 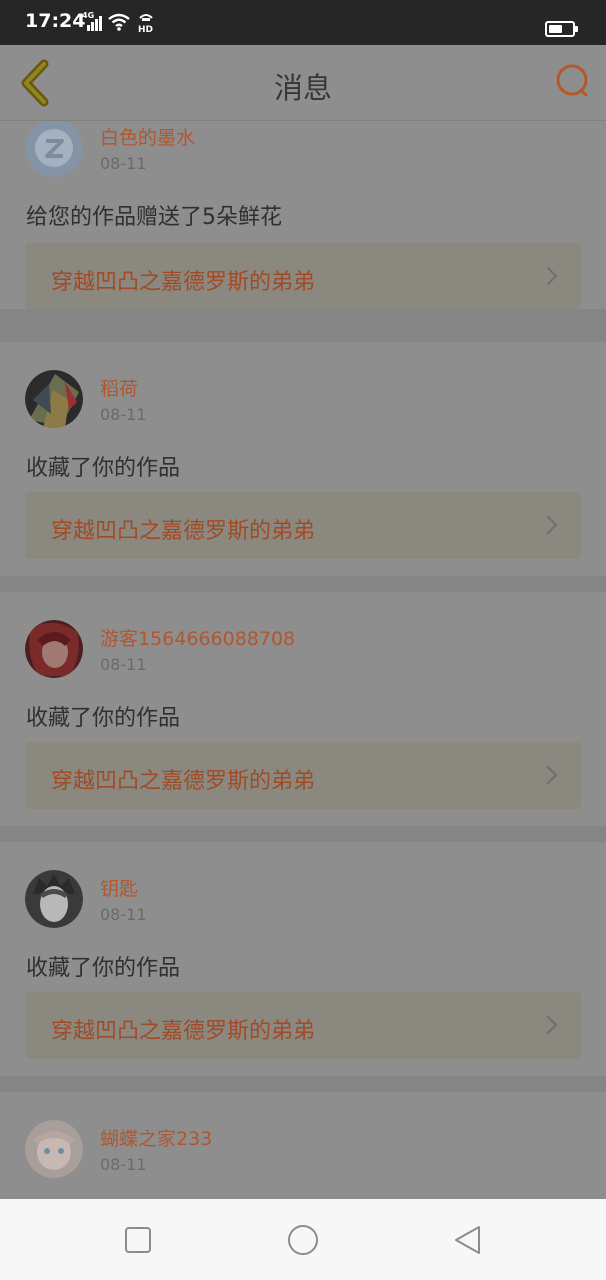 I want to click on app-header: 消息, so click(x=303, y=83).